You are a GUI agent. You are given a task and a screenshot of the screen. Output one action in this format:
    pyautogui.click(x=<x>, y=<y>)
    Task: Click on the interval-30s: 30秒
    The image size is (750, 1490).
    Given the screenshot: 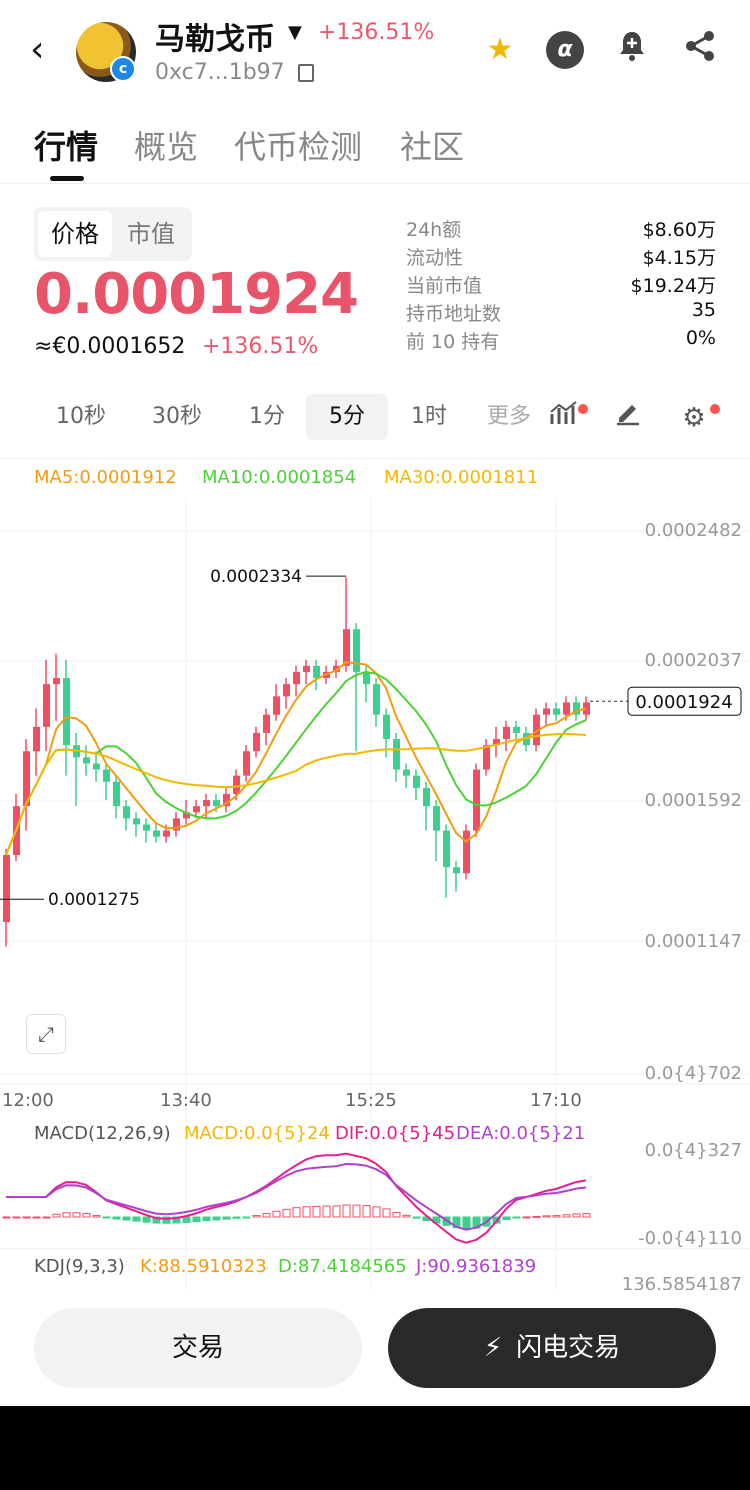 What is the action you would take?
    pyautogui.click(x=177, y=417)
    